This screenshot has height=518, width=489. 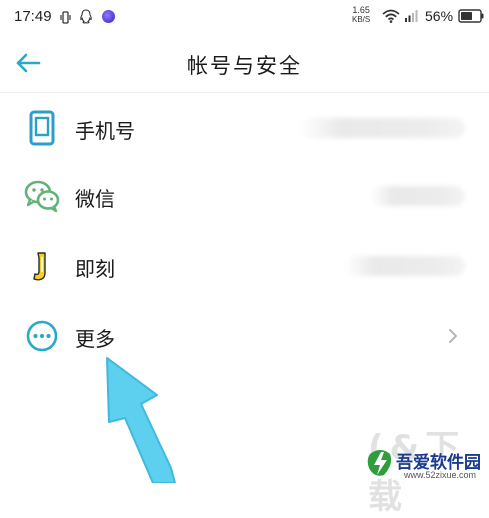 I want to click on net-speed: 1.65 KB/S, so click(x=361, y=15).